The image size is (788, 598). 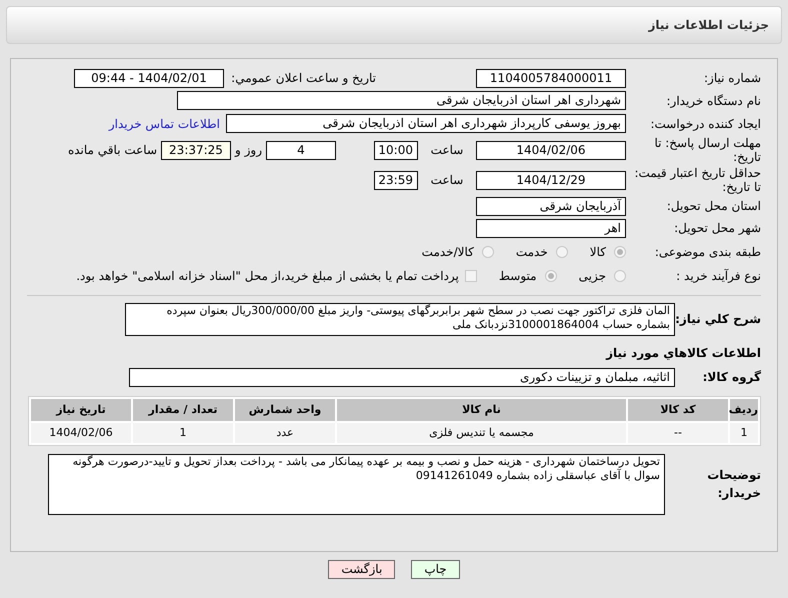 I want to click on field-label: توضیحات خریدار:, so click(x=733, y=484).